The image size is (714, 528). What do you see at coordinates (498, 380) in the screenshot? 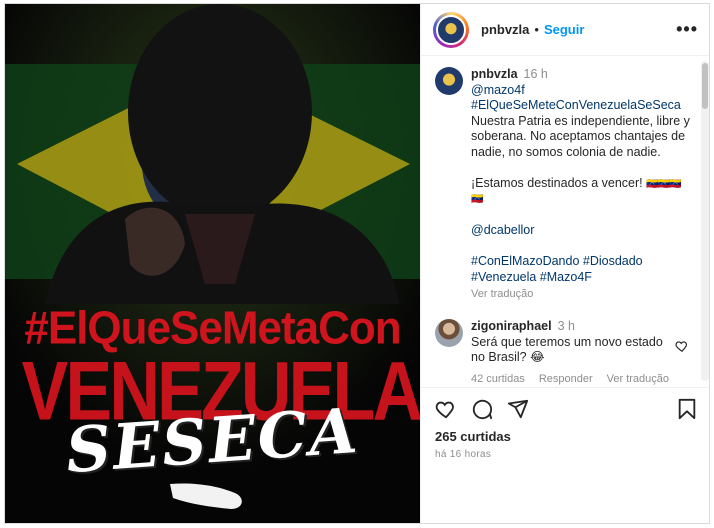
I see `comment-likes: 42 curtidas` at bounding box center [498, 380].